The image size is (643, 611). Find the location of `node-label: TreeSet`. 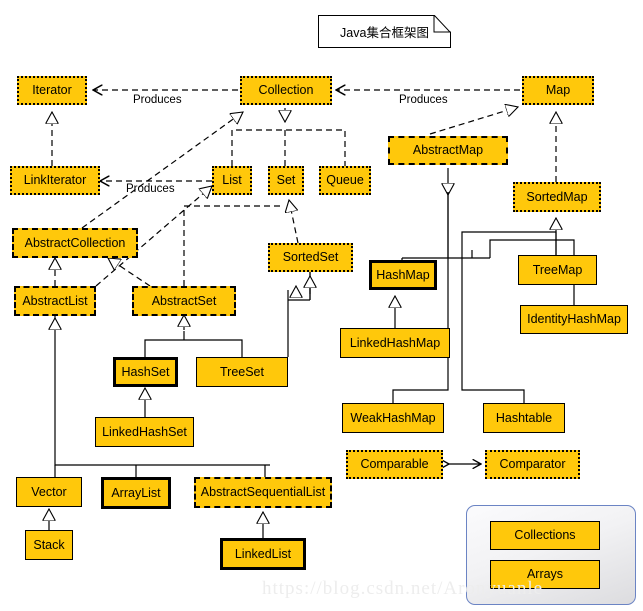

node-label: TreeSet is located at coordinates (241, 371).